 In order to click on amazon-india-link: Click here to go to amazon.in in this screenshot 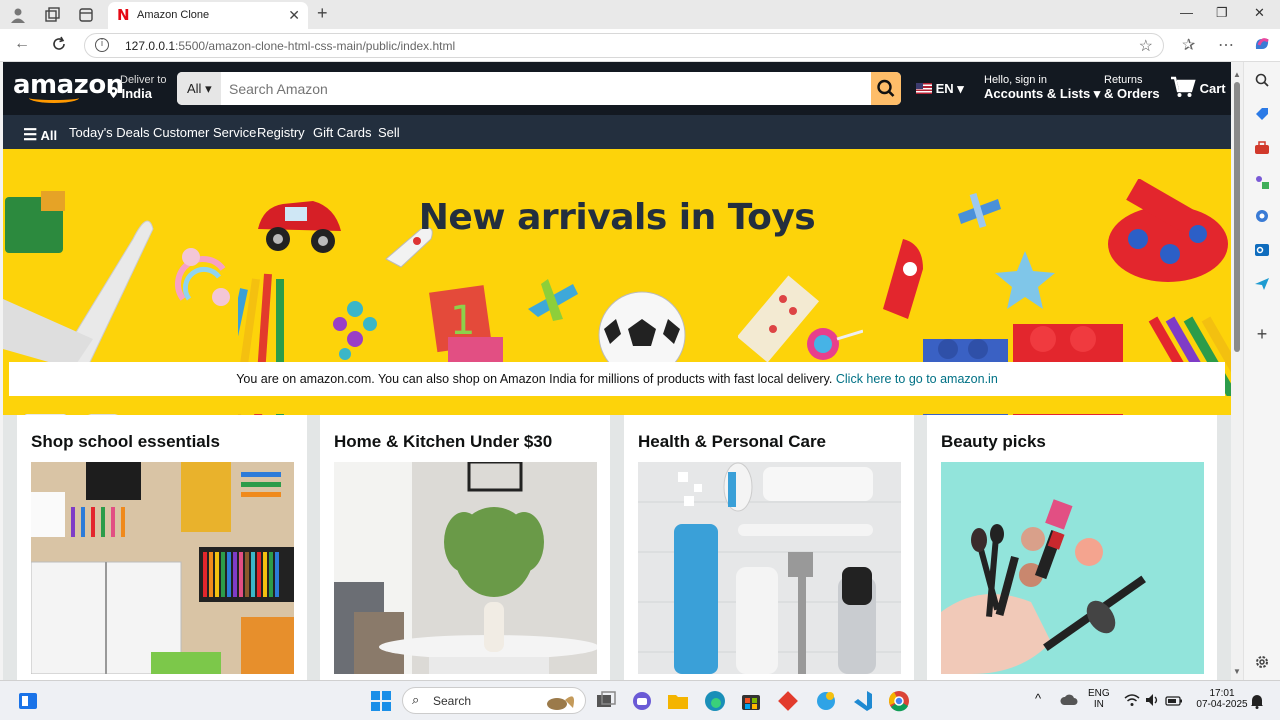, I will do `click(917, 379)`.